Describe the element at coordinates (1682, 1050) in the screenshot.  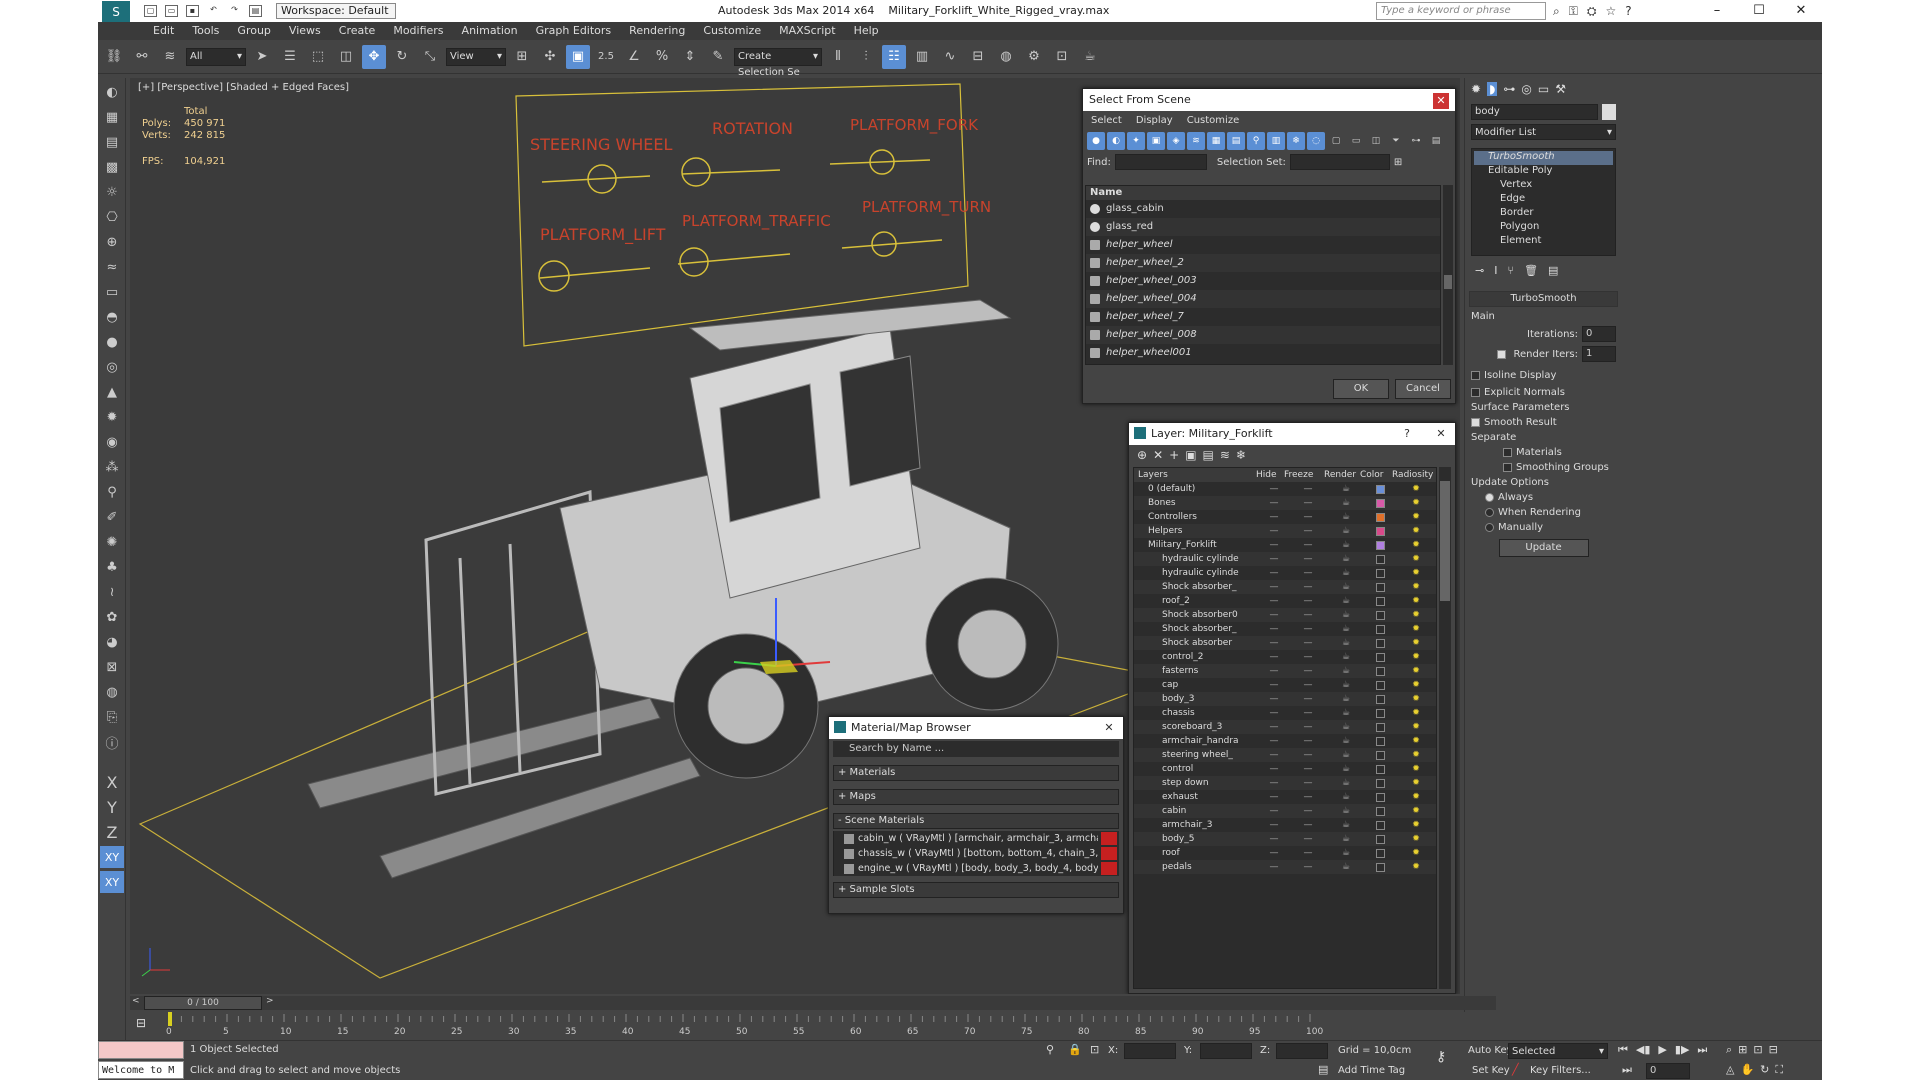
I see `next-frame-icon: ▮▶` at that location.